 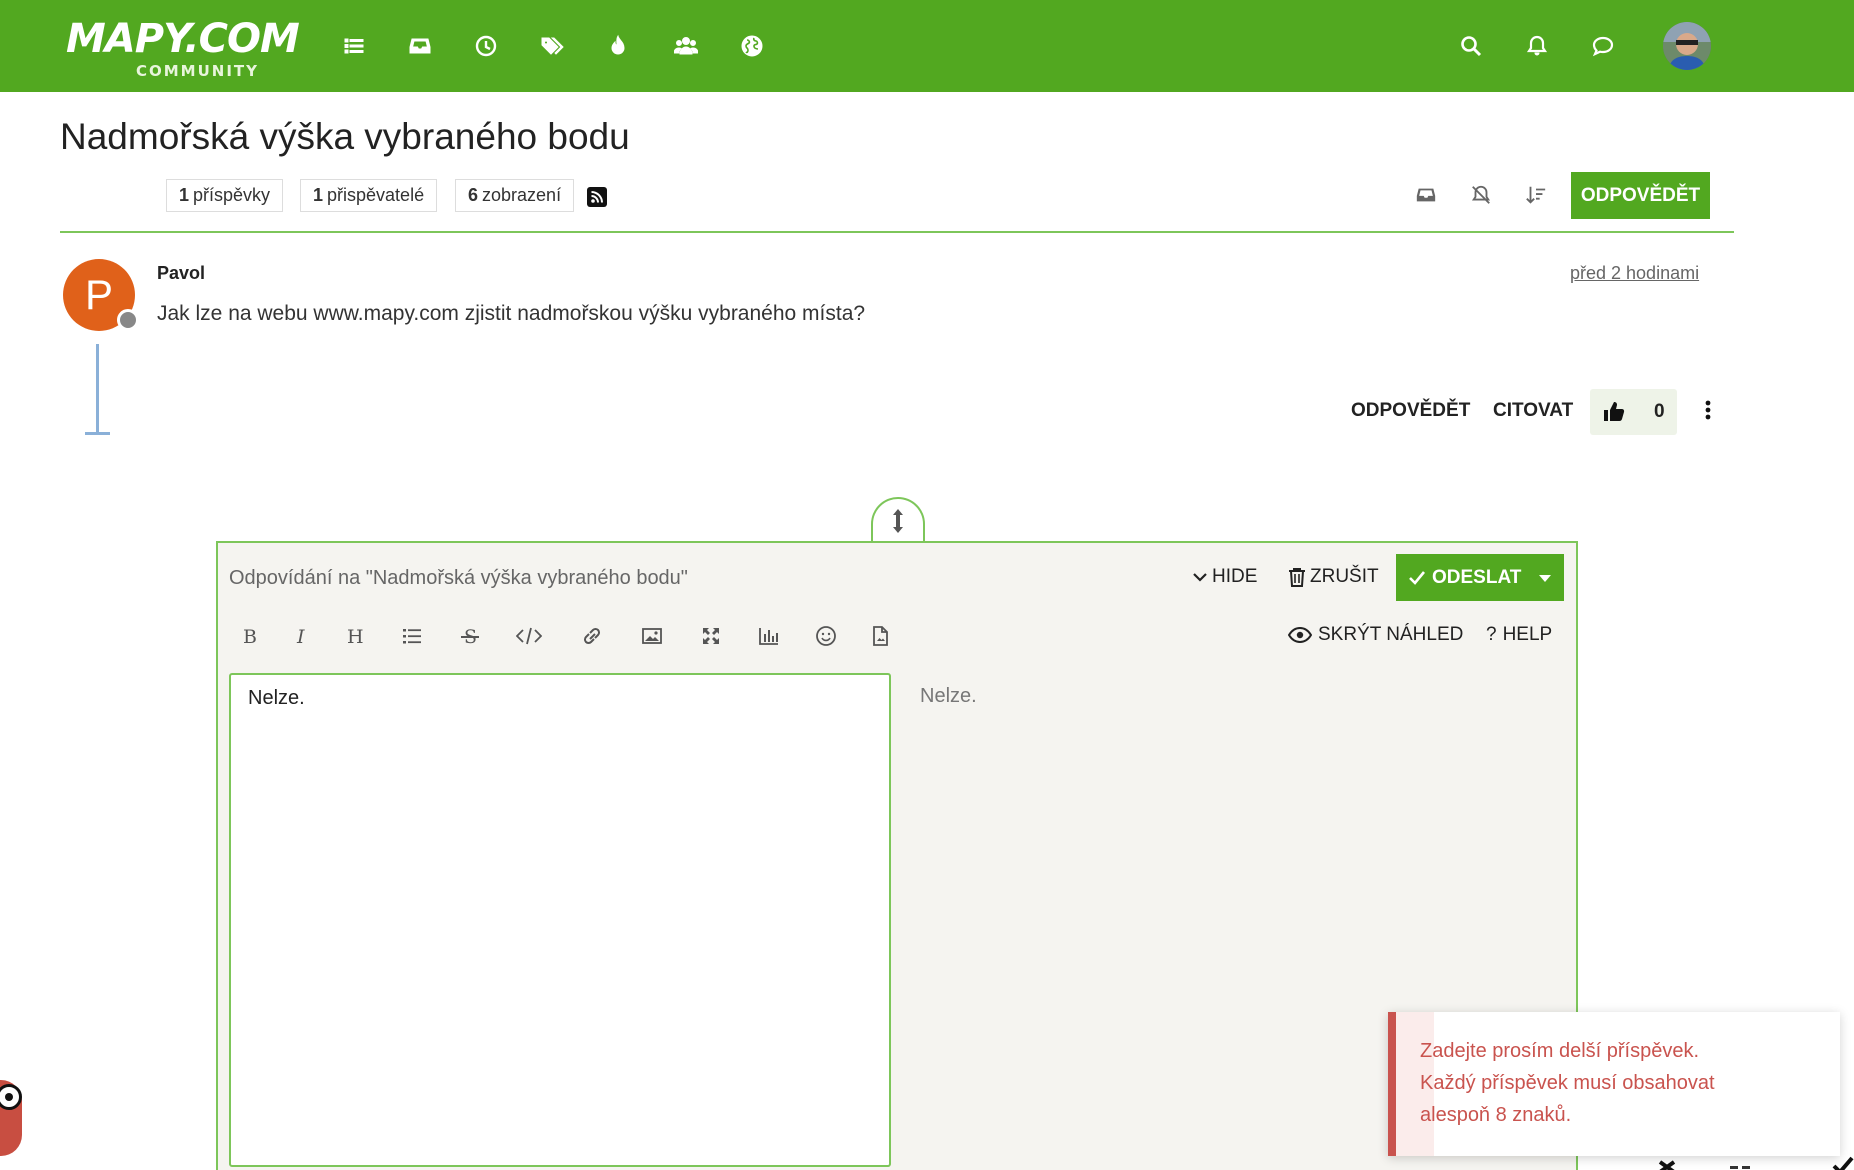 I want to click on strikethrough-icon: S, so click(x=470, y=636).